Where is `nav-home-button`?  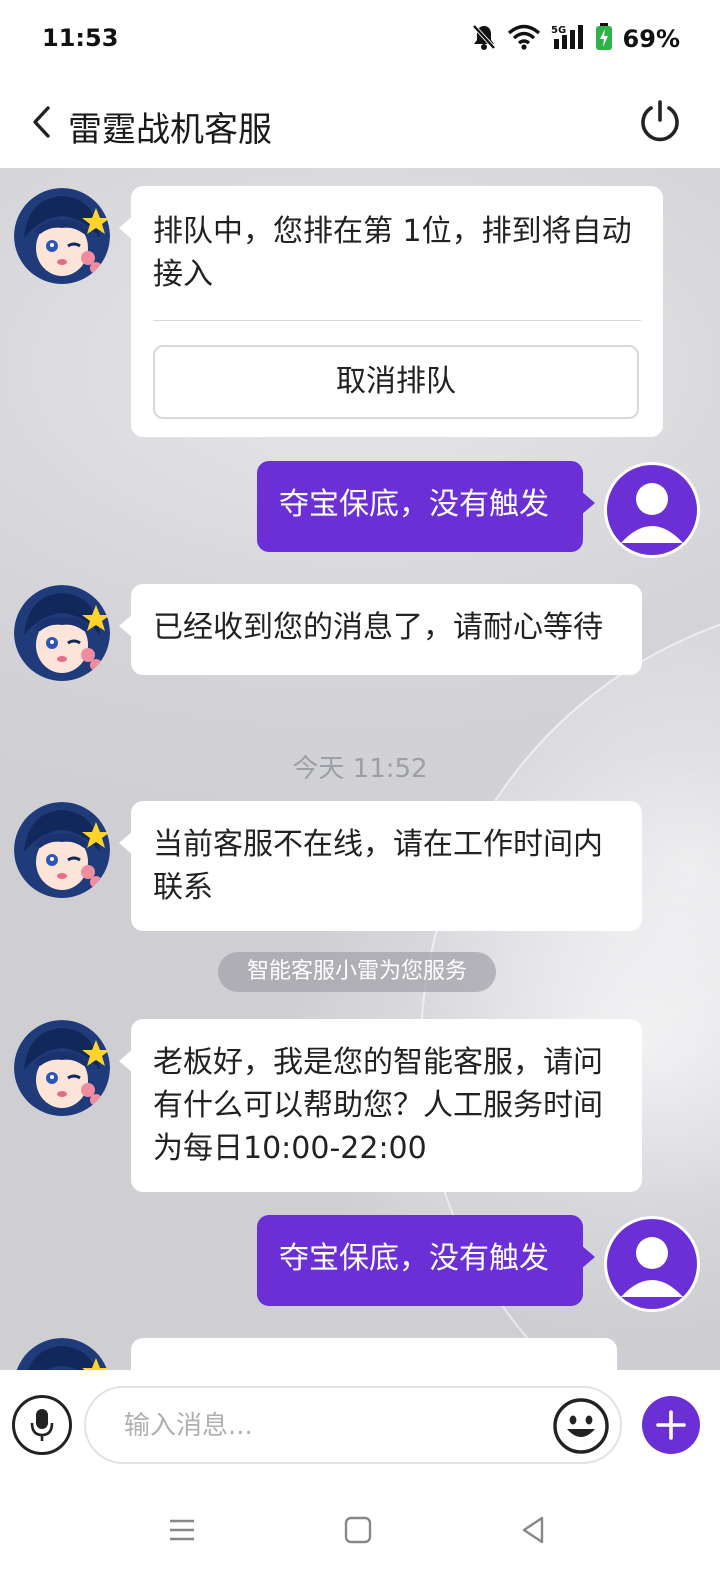
nav-home-button is located at coordinates (358, 1530).